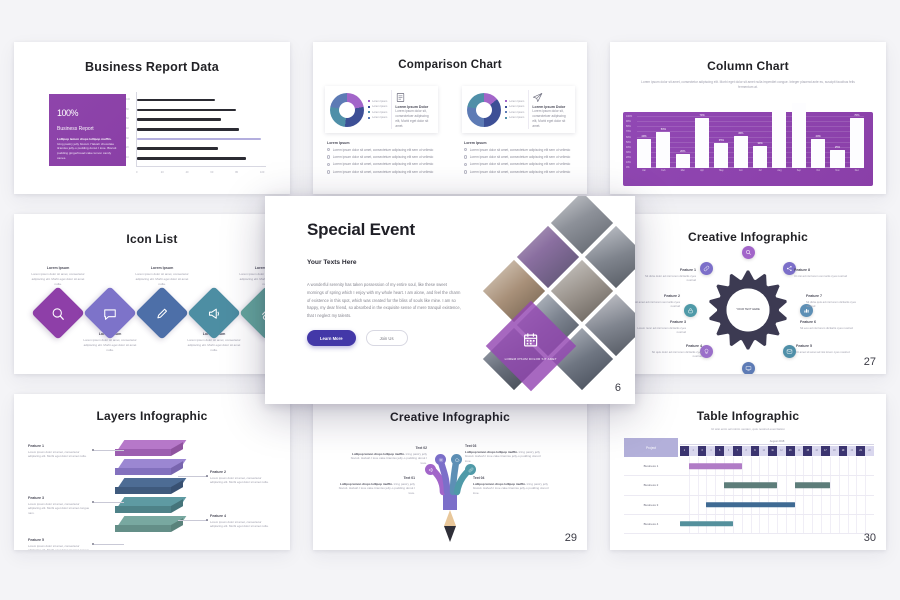 This screenshot has height=600, width=900. I want to click on document-icon, so click(400, 96).